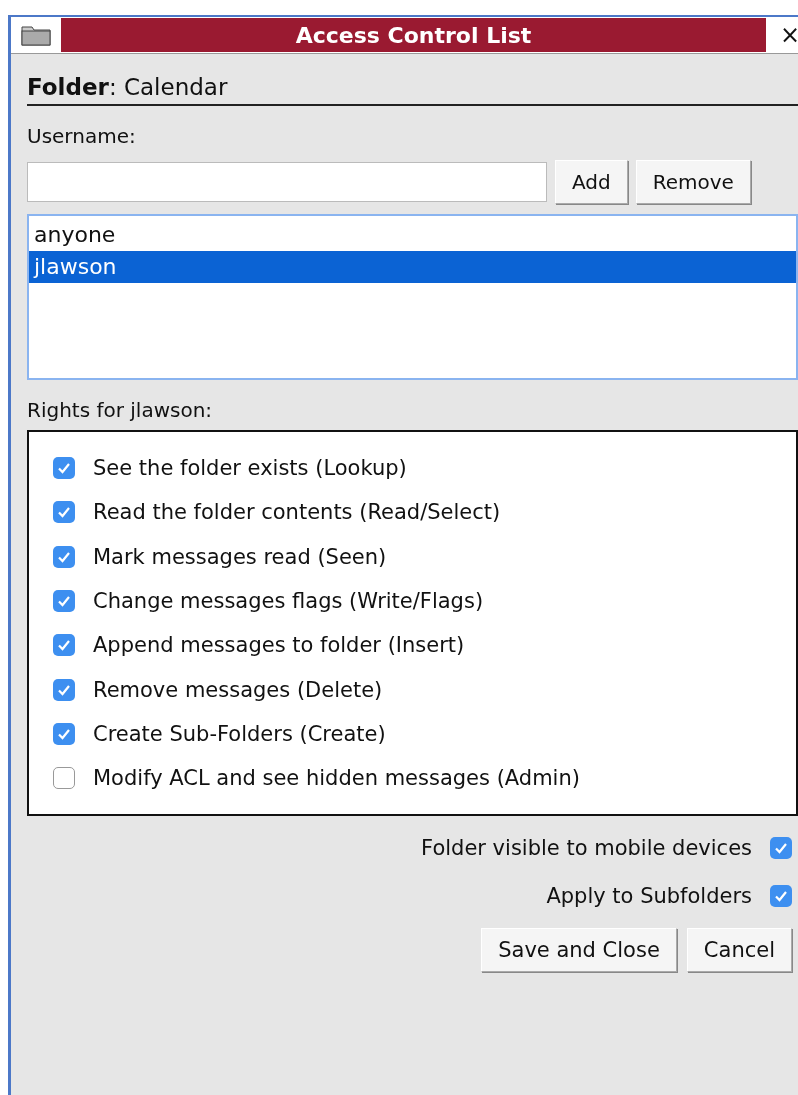 The width and height of the screenshot is (798, 1095). What do you see at coordinates (288, 601) in the screenshot?
I see `right-label: Change messages flags (Write/Flags)` at bounding box center [288, 601].